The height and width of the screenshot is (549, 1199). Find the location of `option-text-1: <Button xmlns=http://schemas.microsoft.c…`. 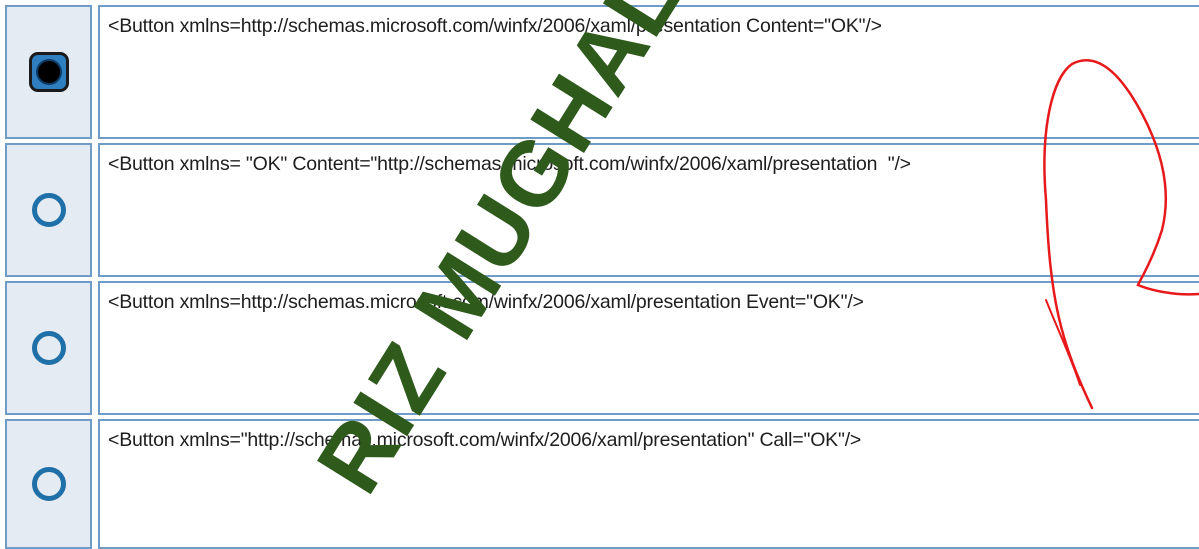

option-text-1: <Button xmlns=http://schemas.microsoft.c… is located at coordinates (495, 26).